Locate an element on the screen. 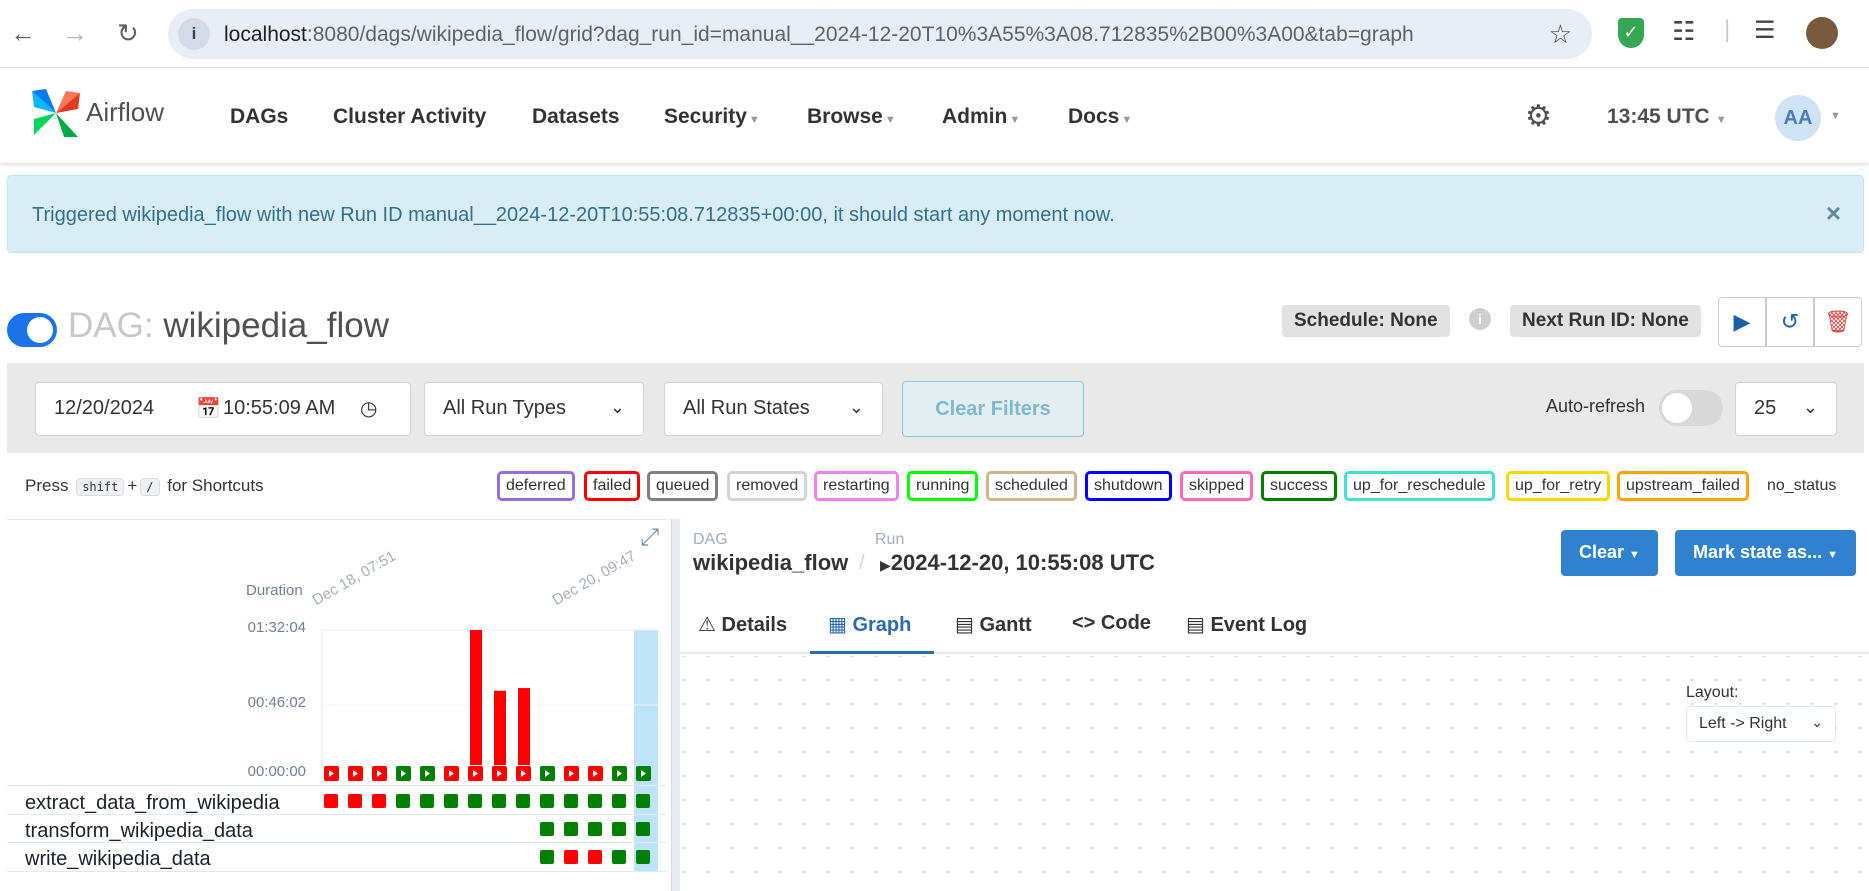 The width and height of the screenshot is (1869, 891). panel-resize-handle is located at coordinates (675, 705).